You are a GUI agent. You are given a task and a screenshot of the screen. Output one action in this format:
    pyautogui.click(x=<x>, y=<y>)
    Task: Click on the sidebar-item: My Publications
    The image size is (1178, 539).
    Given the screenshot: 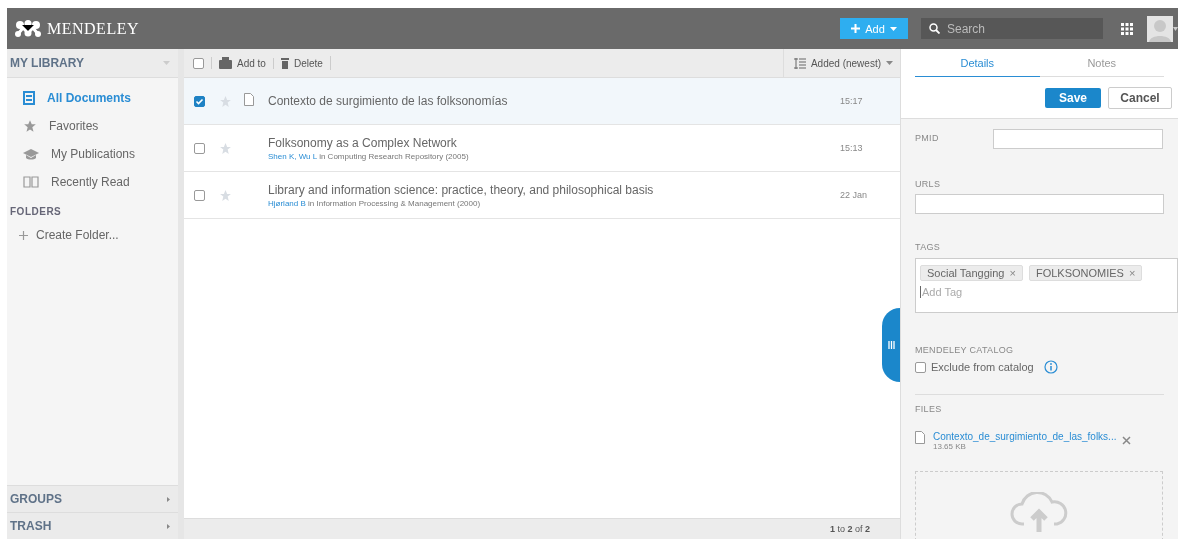 What is the action you would take?
    pyautogui.click(x=92, y=154)
    